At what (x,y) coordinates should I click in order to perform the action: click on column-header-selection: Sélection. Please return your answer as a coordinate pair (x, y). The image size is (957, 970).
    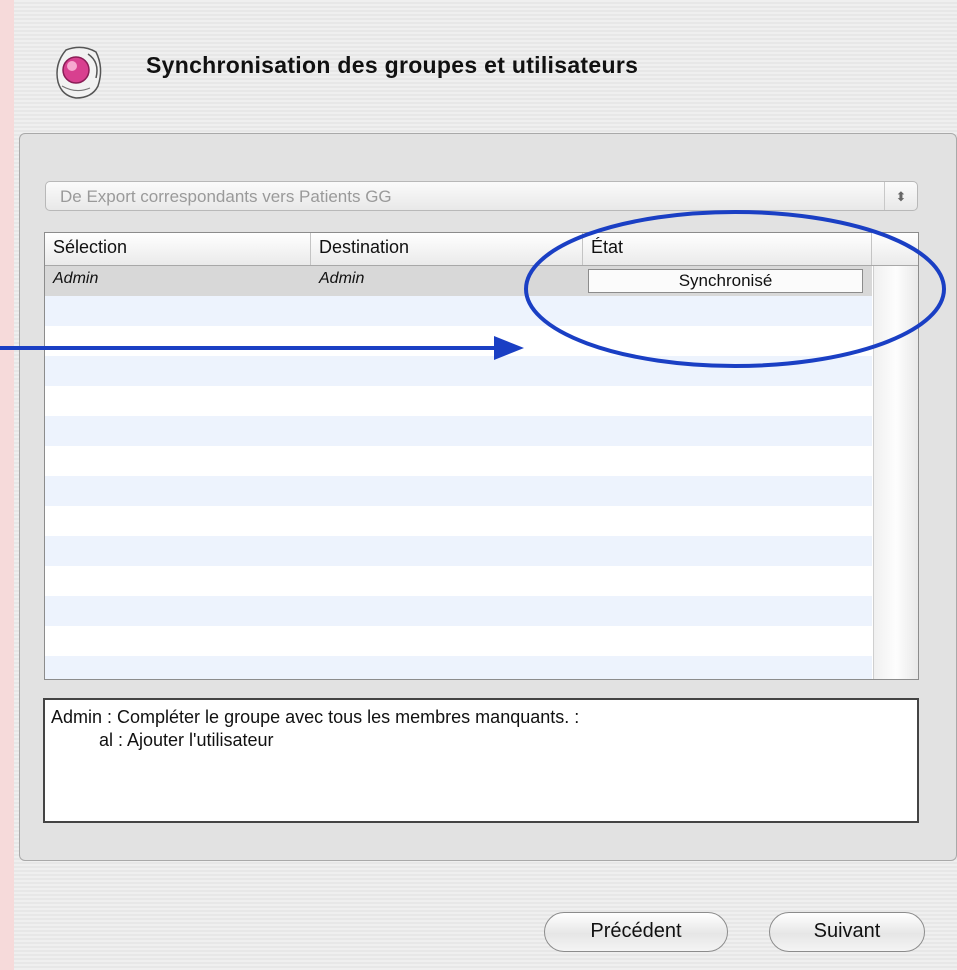
    Looking at the image, I should click on (178, 249).